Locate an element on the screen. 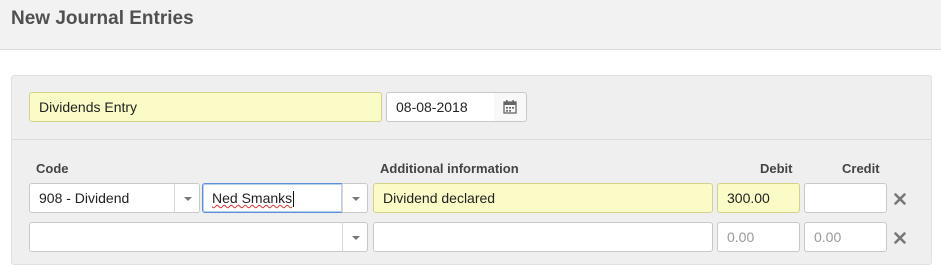 The height and width of the screenshot is (265, 941). date-picker-button is located at coordinates (510, 107).